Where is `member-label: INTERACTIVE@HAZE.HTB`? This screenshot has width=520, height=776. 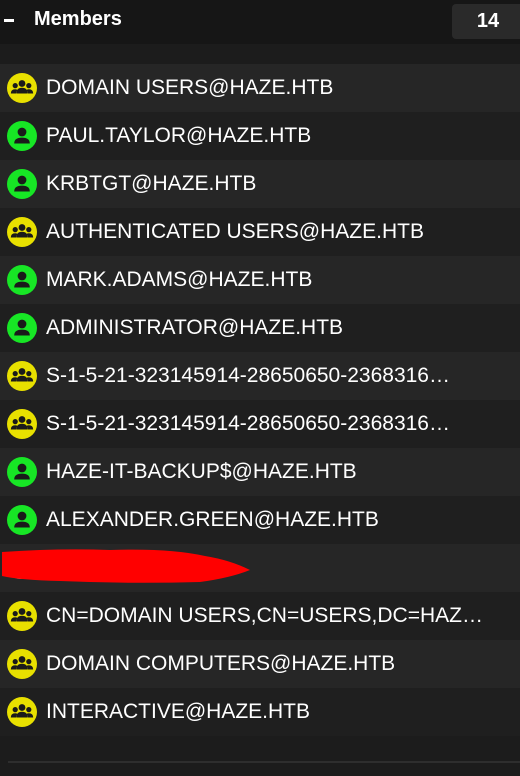
member-label: INTERACTIVE@HAZE.HTB is located at coordinates (178, 711).